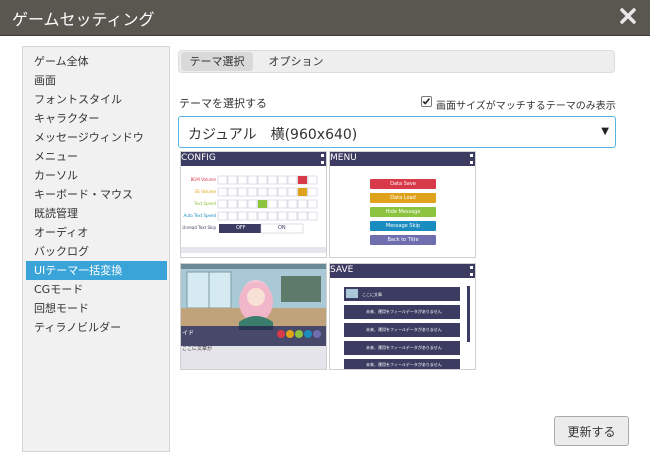 The width and height of the screenshot is (650, 460). I want to click on config-row-label: BGM Volume, so click(203, 179).